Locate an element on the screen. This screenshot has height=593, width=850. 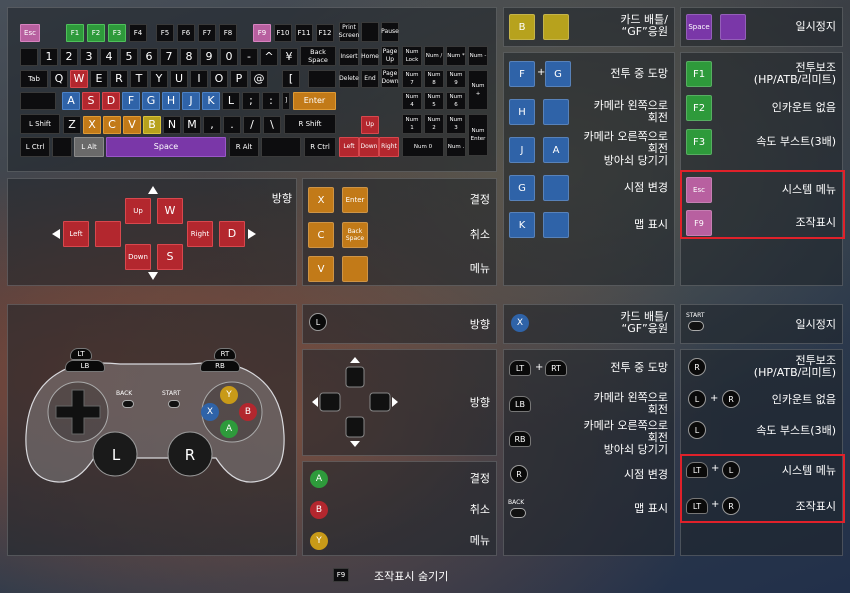
pad-options-panel is located at coordinates (761, 452).